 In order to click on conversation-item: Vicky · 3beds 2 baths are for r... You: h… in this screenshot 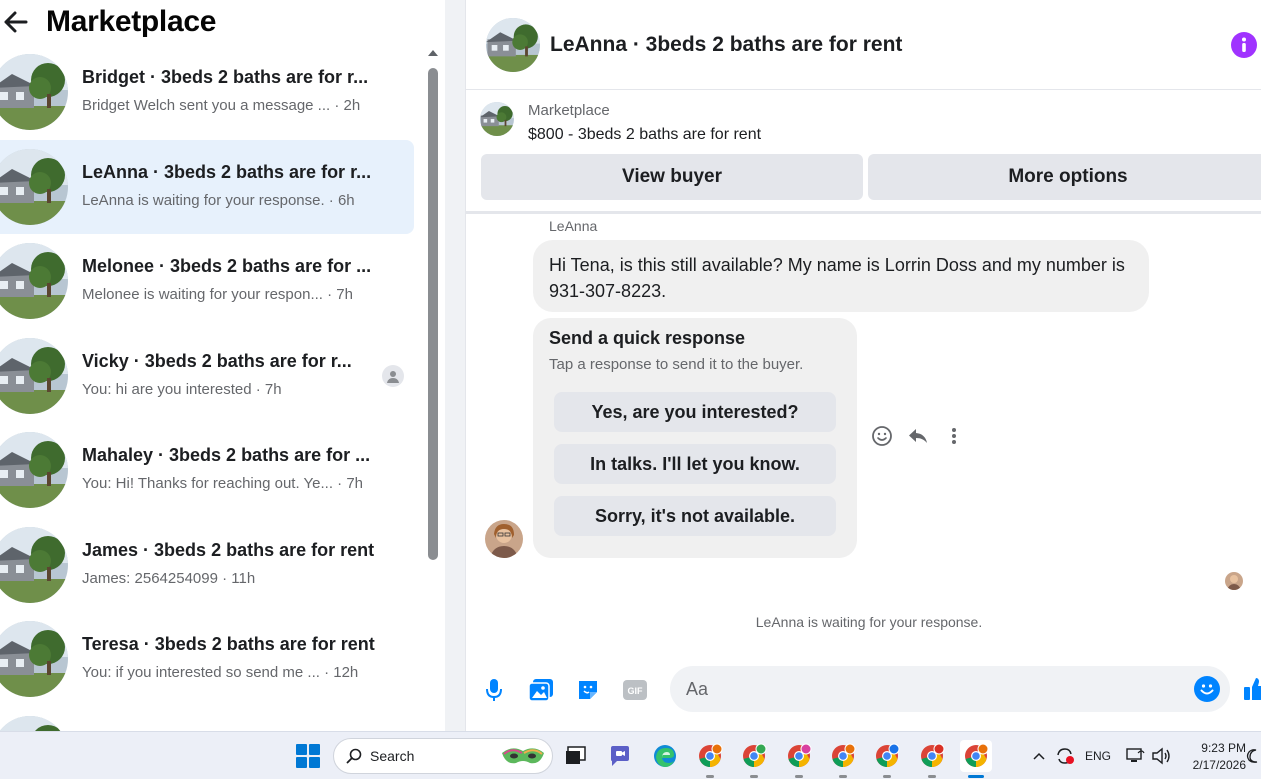, I will do `click(207, 376)`.